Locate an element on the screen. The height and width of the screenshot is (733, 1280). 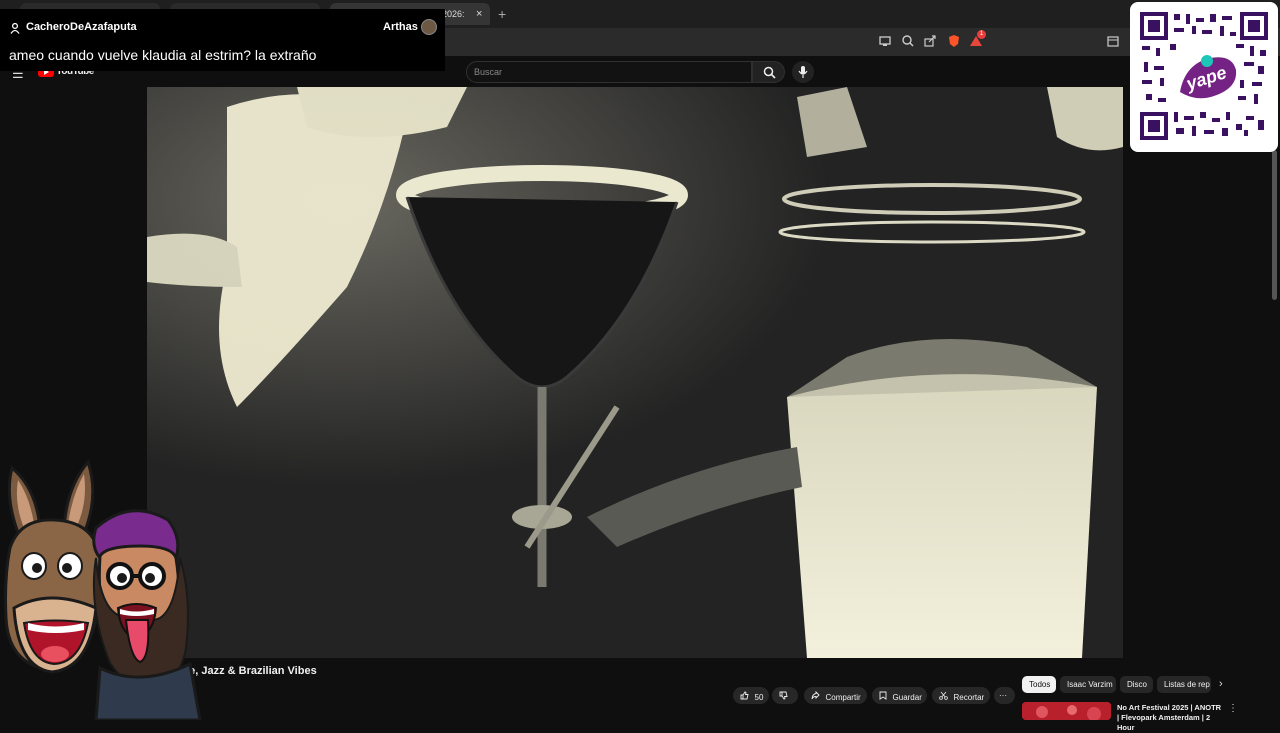
search-icon is located at coordinates (769, 72).